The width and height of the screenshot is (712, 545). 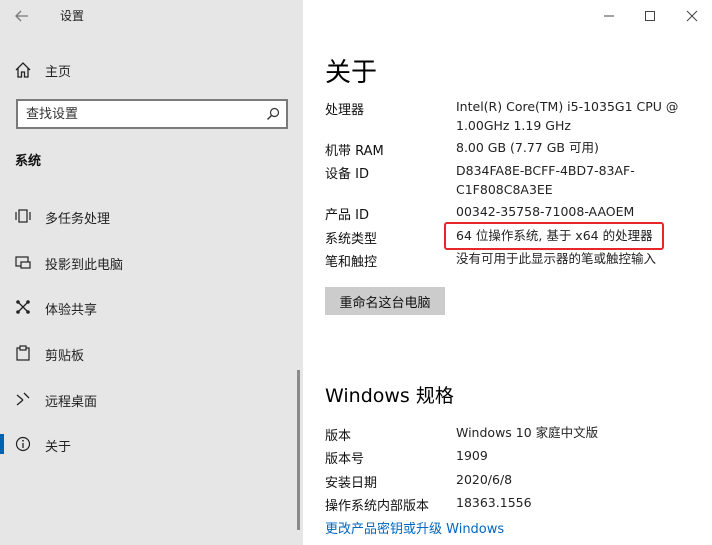 What do you see at coordinates (28, 161) in the screenshot?
I see `section-label-system: 系统` at bounding box center [28, 161].